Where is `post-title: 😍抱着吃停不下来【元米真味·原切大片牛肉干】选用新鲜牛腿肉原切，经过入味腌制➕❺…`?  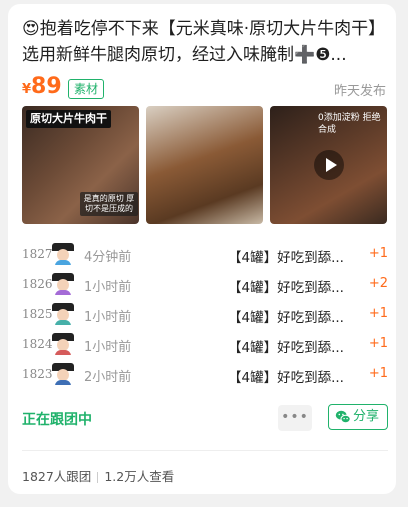 post-title: 😍抱着吃停不下来【元米真味·原切大片牛肉干】选用新鲜牛腿肉原切，经过入味腌制➕❺… is located at coordinates (204, 42).